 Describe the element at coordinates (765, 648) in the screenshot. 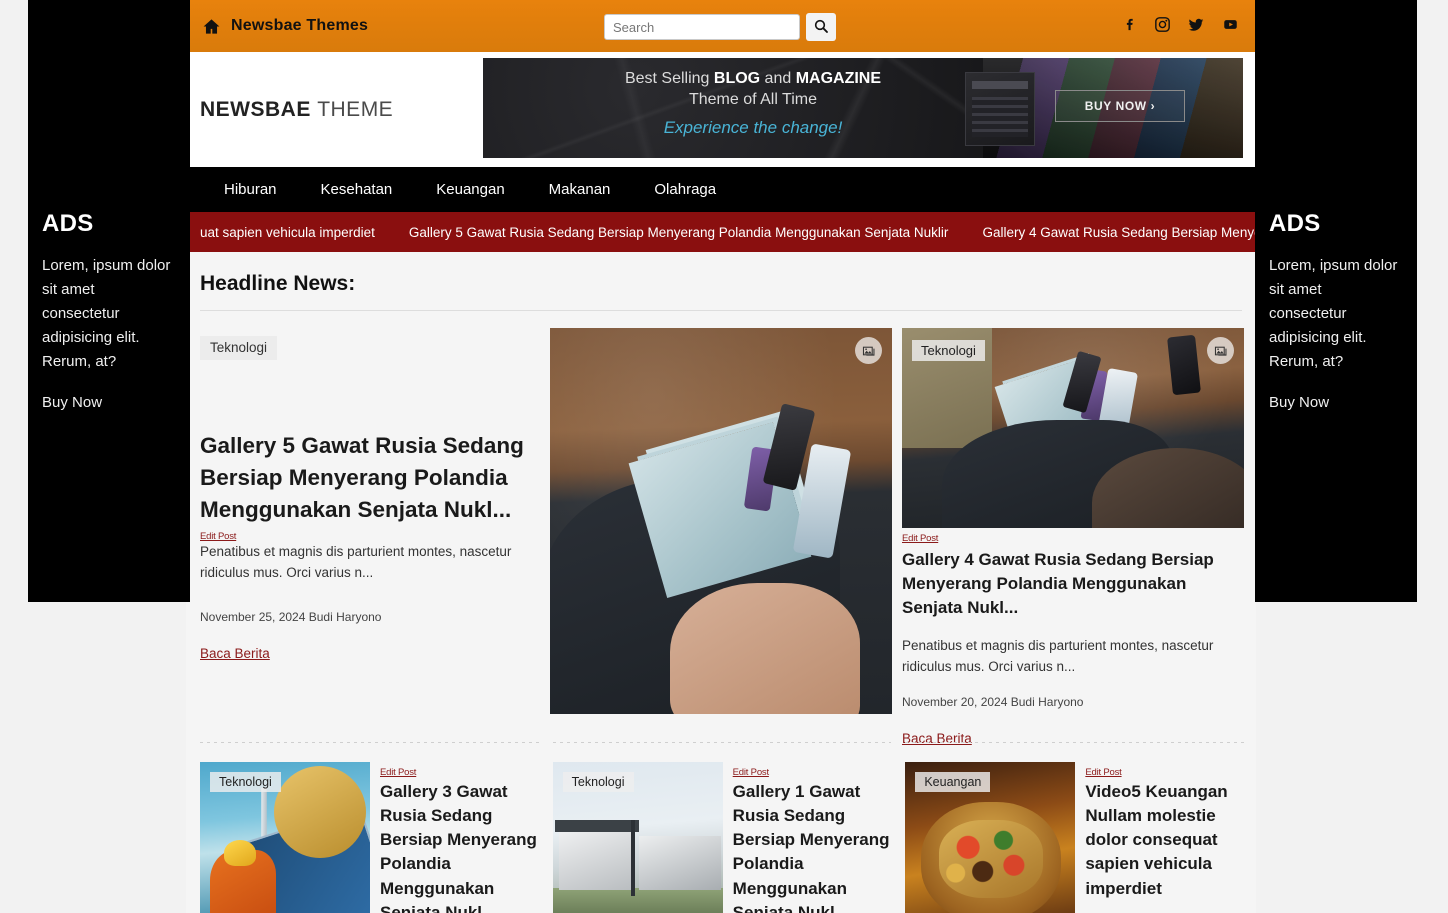

I see `hero-photo-hand` at that location.